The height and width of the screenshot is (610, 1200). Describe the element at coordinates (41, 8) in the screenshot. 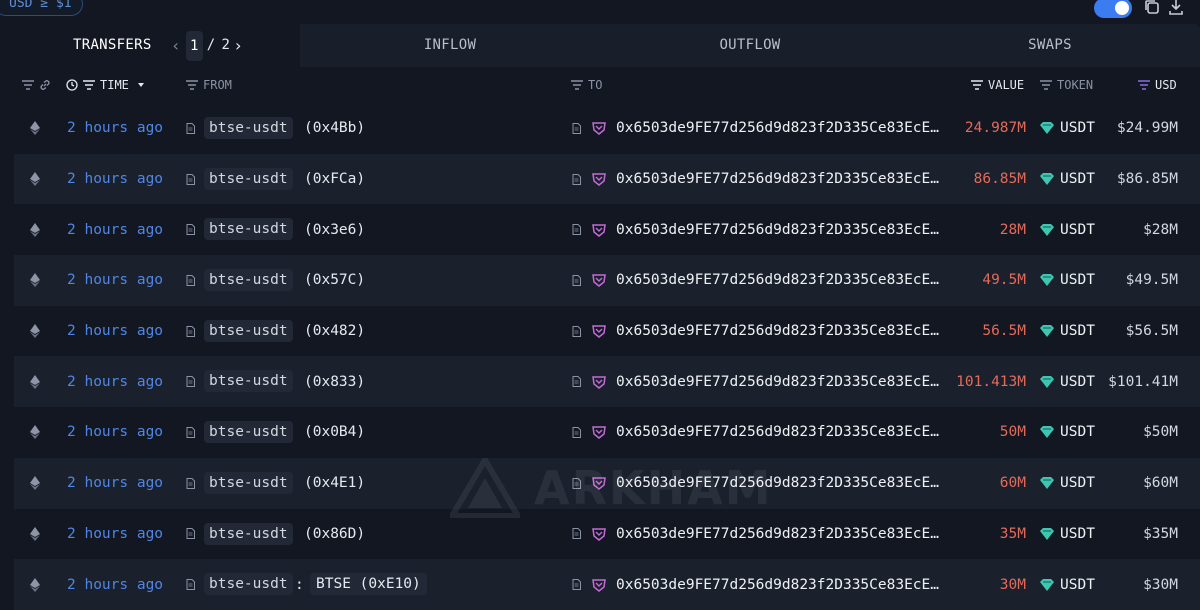

I see `usd-filter-chip: USD ≥ $1` at that location.